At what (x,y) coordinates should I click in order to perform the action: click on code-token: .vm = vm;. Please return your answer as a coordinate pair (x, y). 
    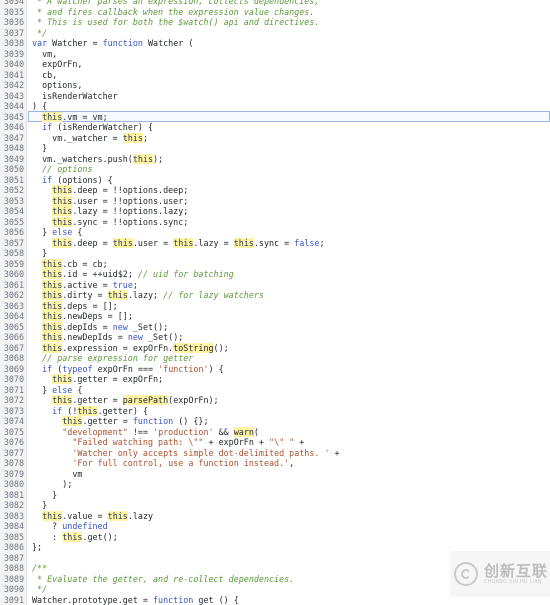
    Looking at the image, I should click on (84, 117).